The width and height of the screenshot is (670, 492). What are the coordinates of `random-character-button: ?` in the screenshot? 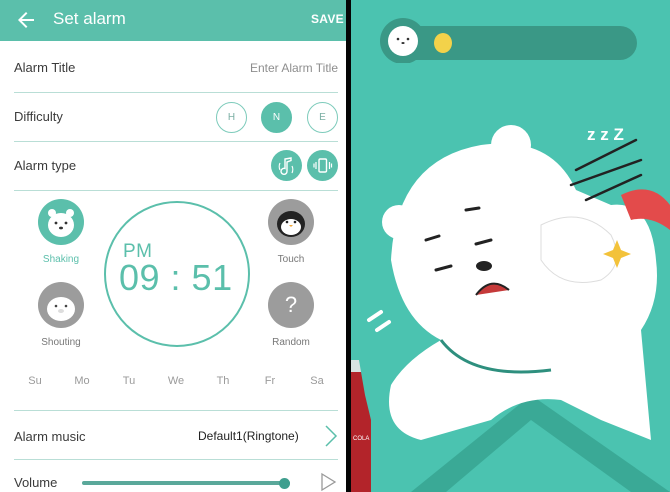 It's located at (291, 305).